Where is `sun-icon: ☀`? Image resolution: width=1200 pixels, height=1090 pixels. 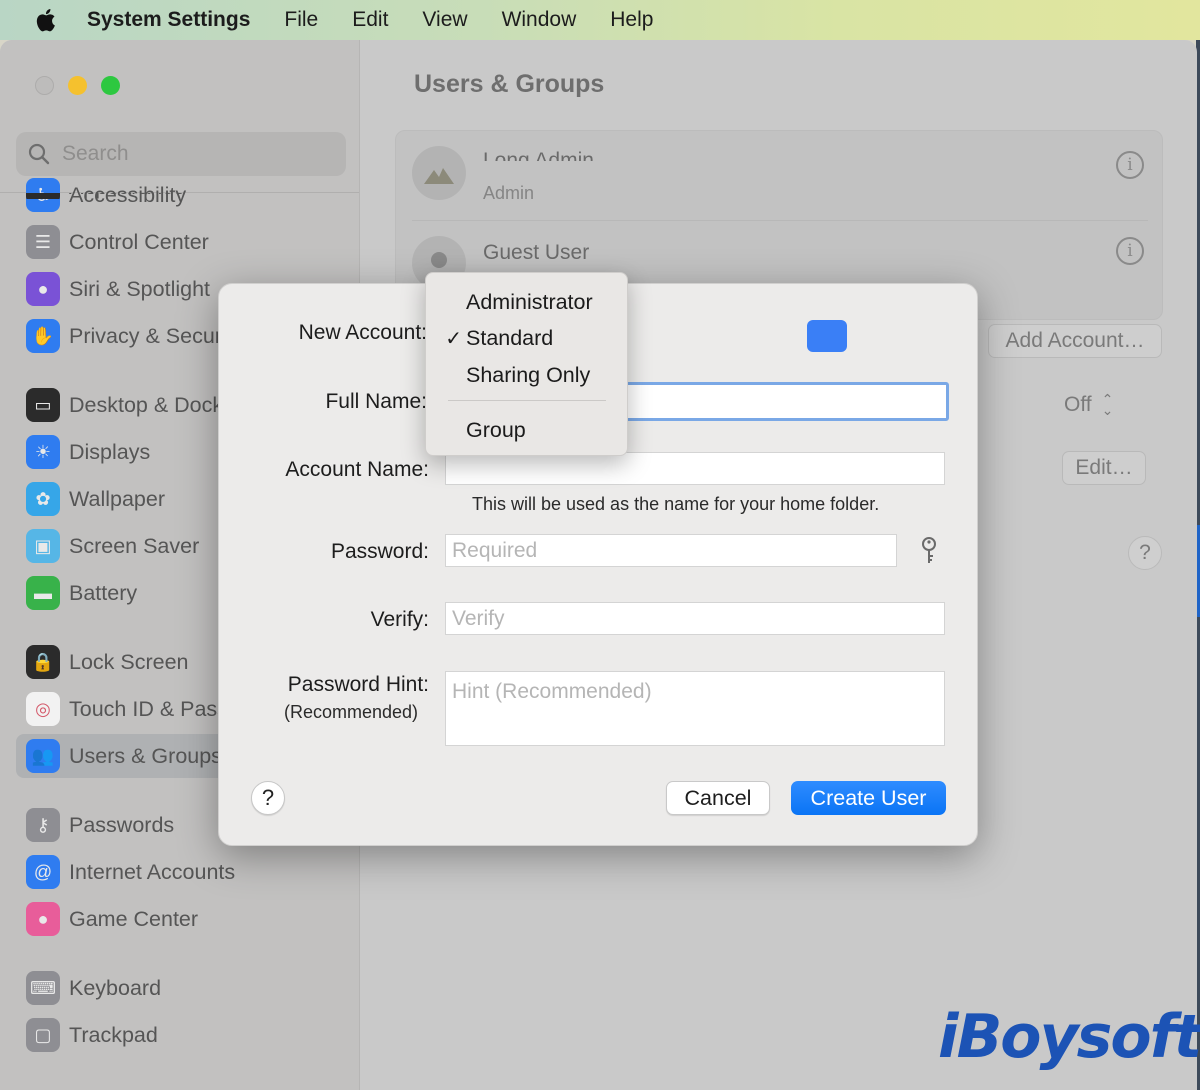 sun-icon: ☀ is located at coordinates (43, 452).